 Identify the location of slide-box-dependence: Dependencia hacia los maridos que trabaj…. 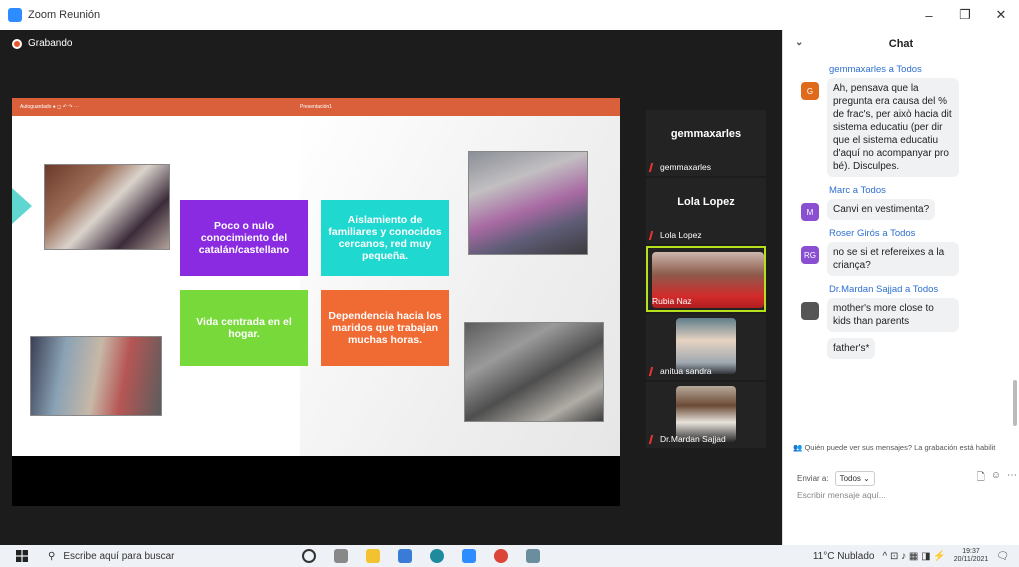
(385, 328).